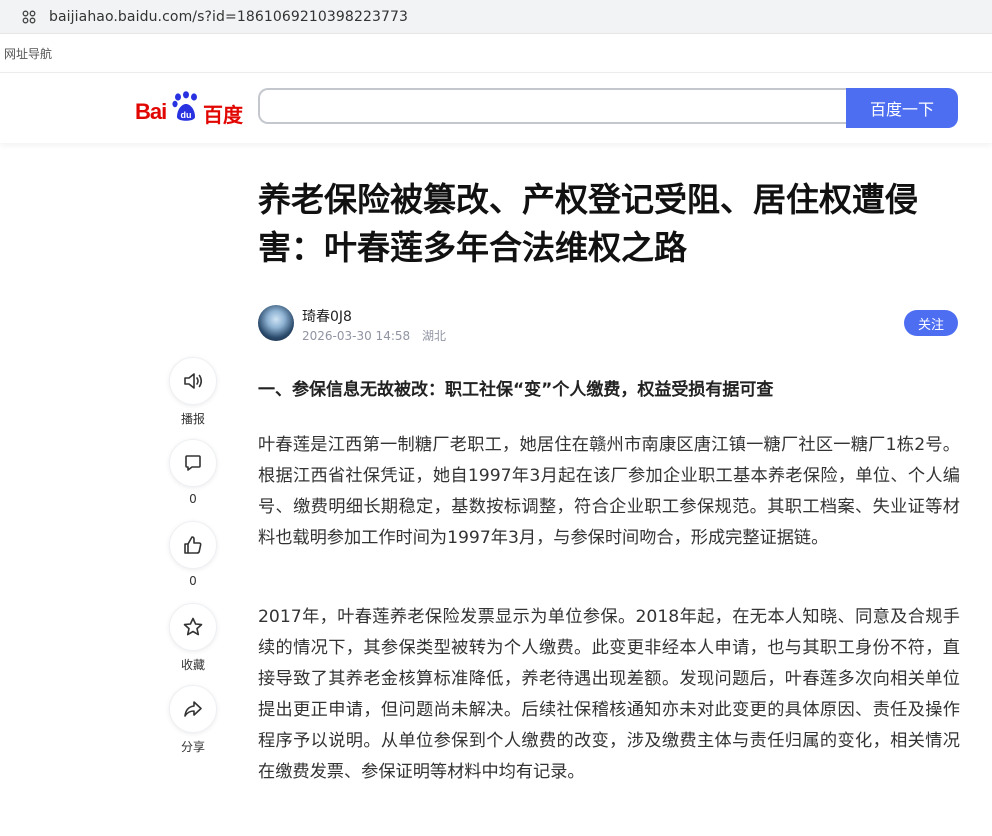 This screenshot has width=992, height=836. Describe the element at coordinates (327, 316) in the screenshot. I see `author-name: 琦春0J8` at that location.